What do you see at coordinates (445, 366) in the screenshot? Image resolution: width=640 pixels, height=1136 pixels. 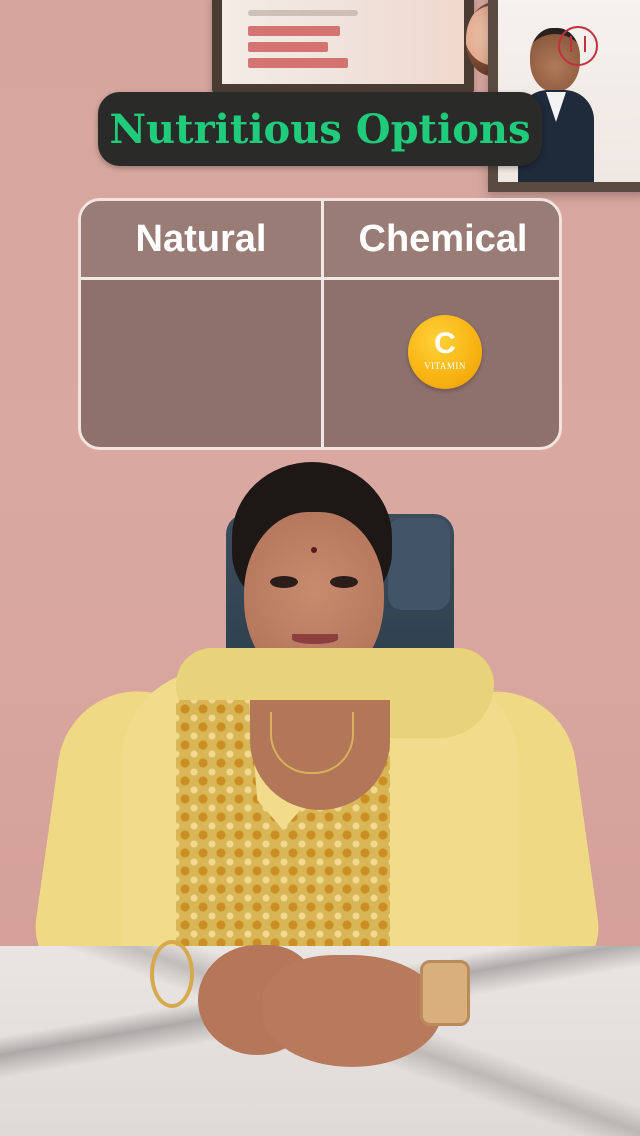 I see `vitamin-label: VITAMIN` at bounding box center [445, 366].